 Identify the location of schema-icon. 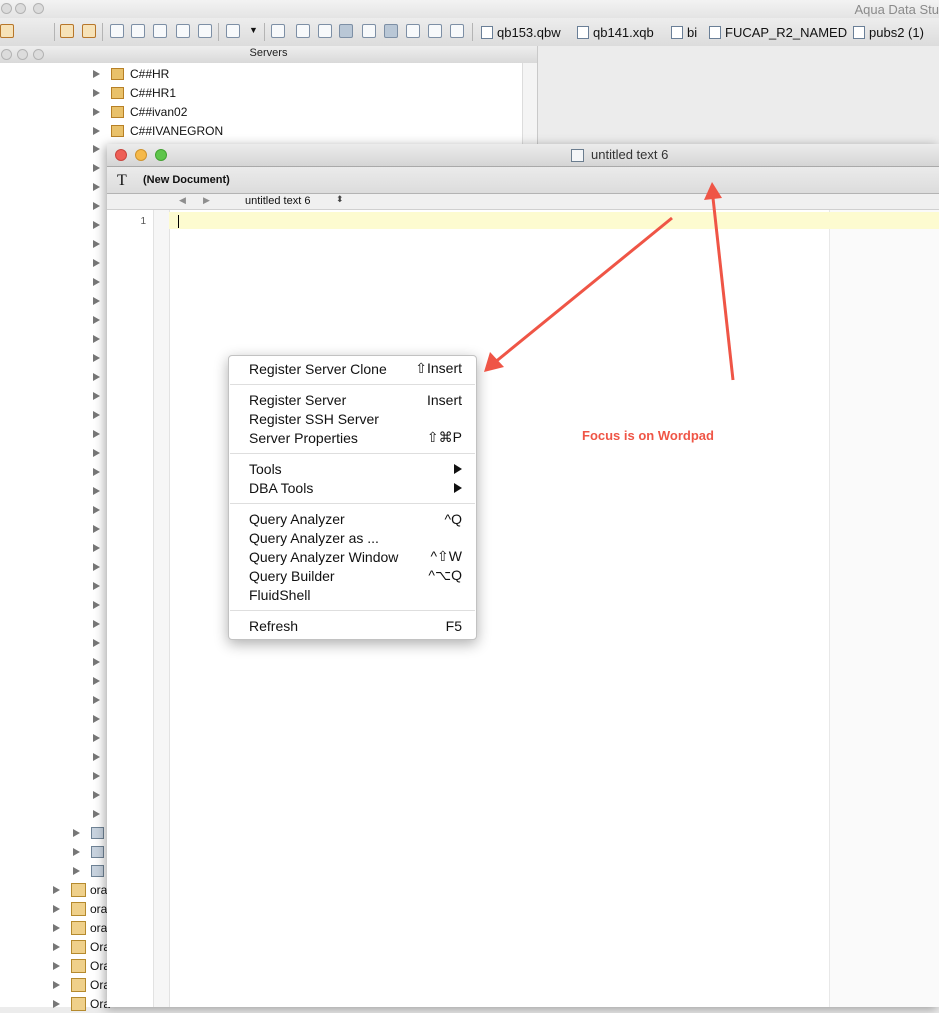
(183, 31).